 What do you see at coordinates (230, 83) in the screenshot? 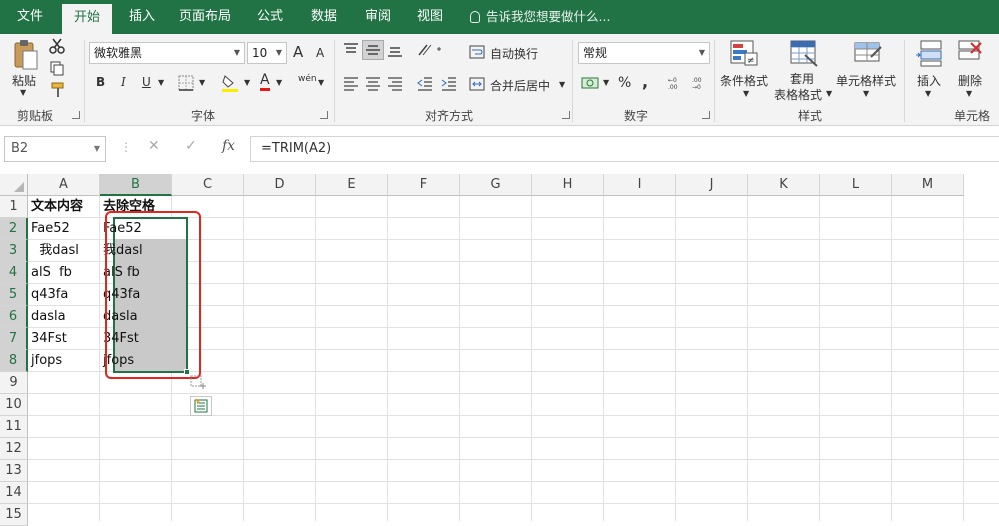
I see `fill-color-icon` at bounding box center [230, 83].